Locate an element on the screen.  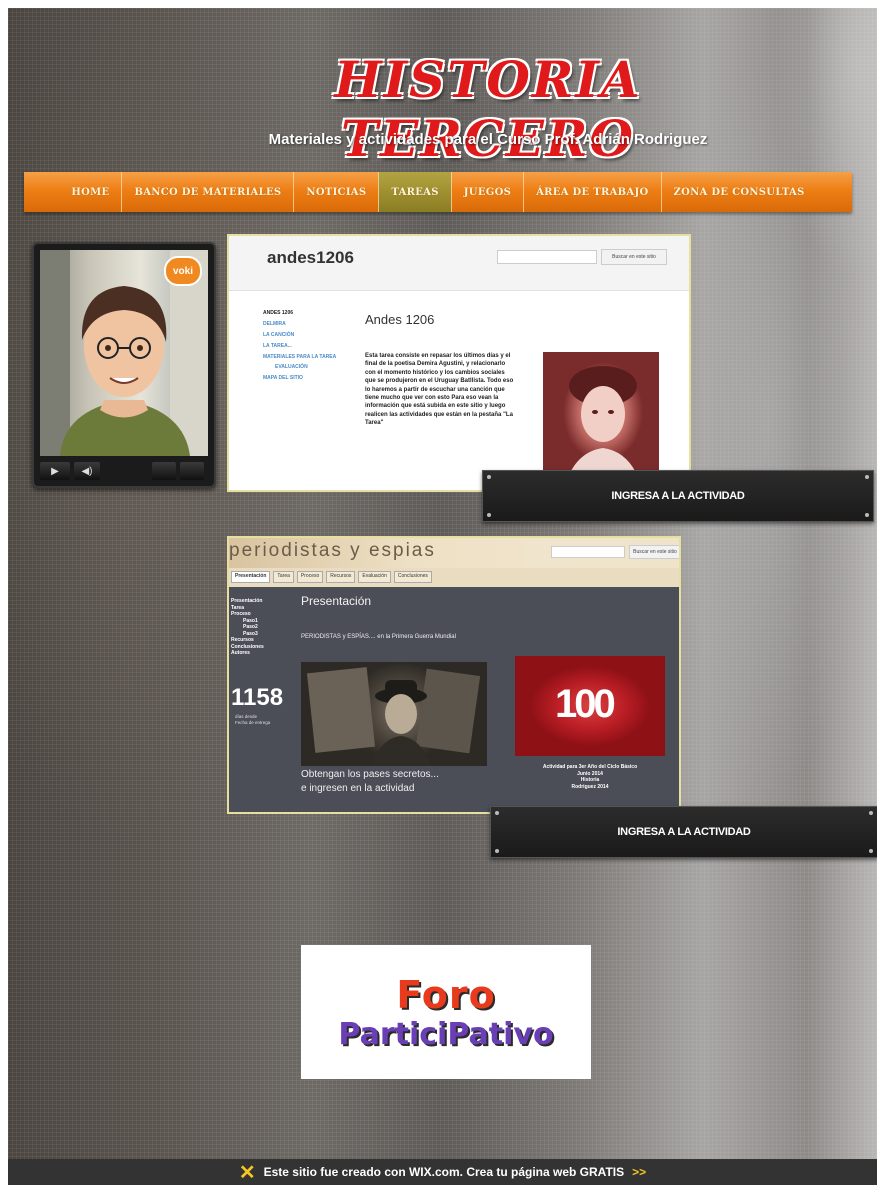
countdown-caption: días desde Fecha de entrega is located at coordinates (252, 720).